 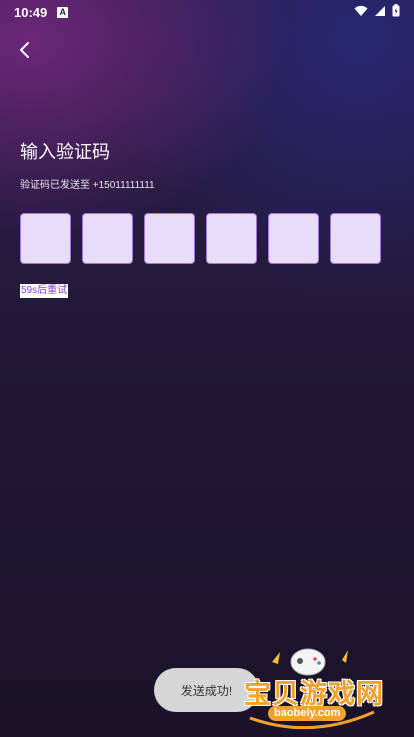 What do you see at coordinates (396, 12) in the screenshot?
I see `battery-icon` at bounding box center [396, 12].